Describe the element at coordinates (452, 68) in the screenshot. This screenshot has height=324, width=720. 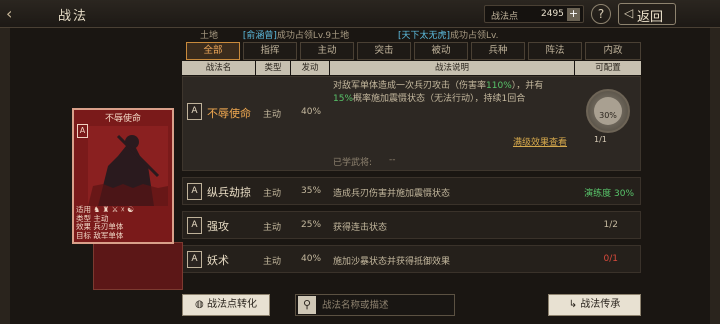
I see `header-desc: 战法说明` at that location.